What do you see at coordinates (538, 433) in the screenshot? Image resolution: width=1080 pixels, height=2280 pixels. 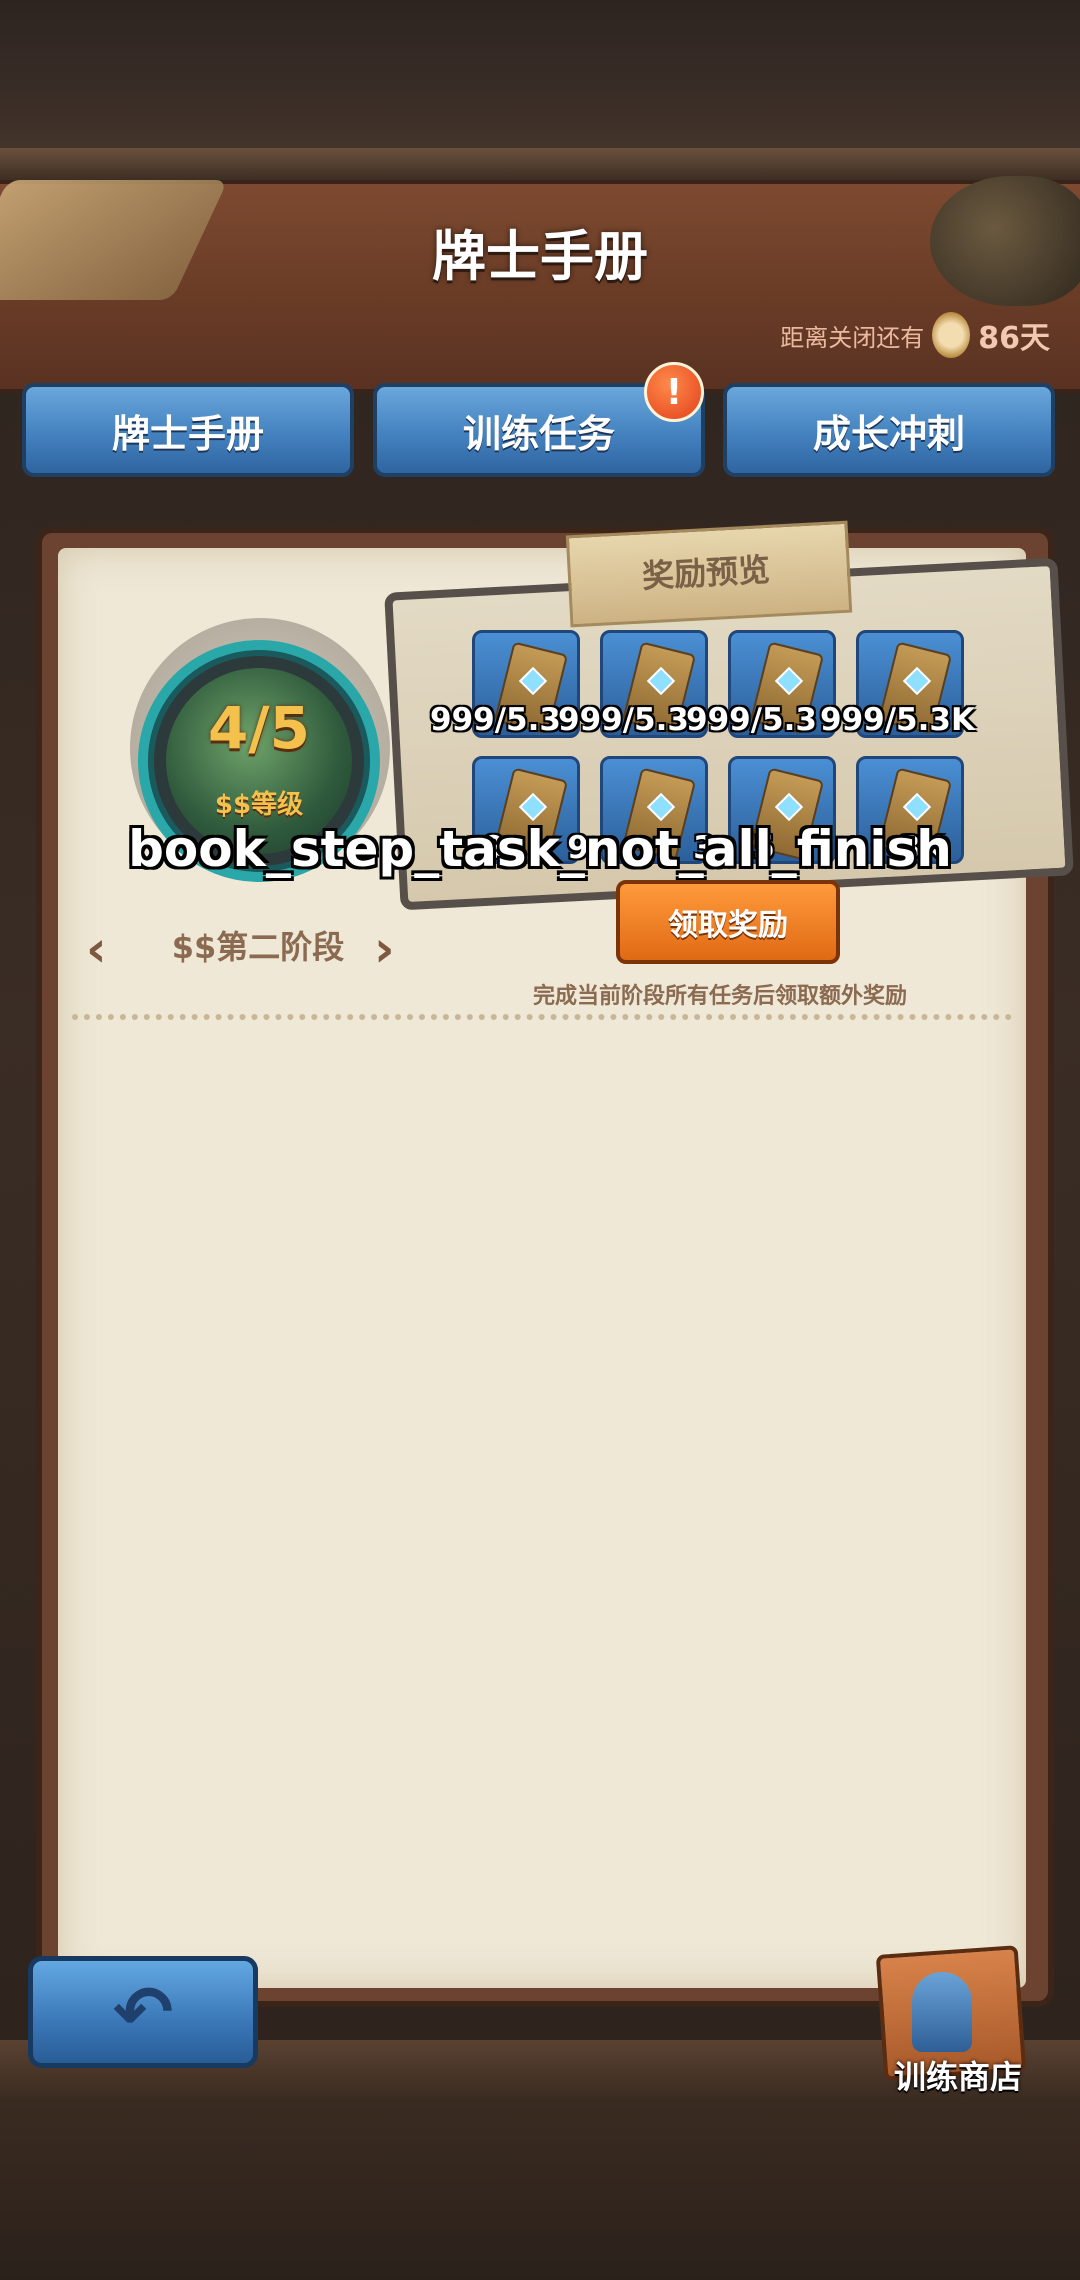 I see `tab-label: 训练任务` at bounding box center [538, 433].